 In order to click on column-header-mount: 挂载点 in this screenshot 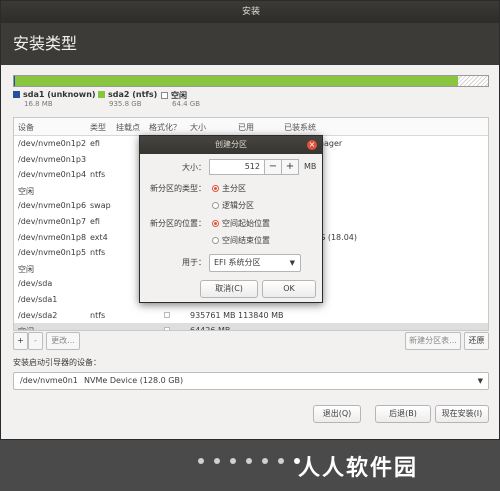, I will do `click(128, 127)`.